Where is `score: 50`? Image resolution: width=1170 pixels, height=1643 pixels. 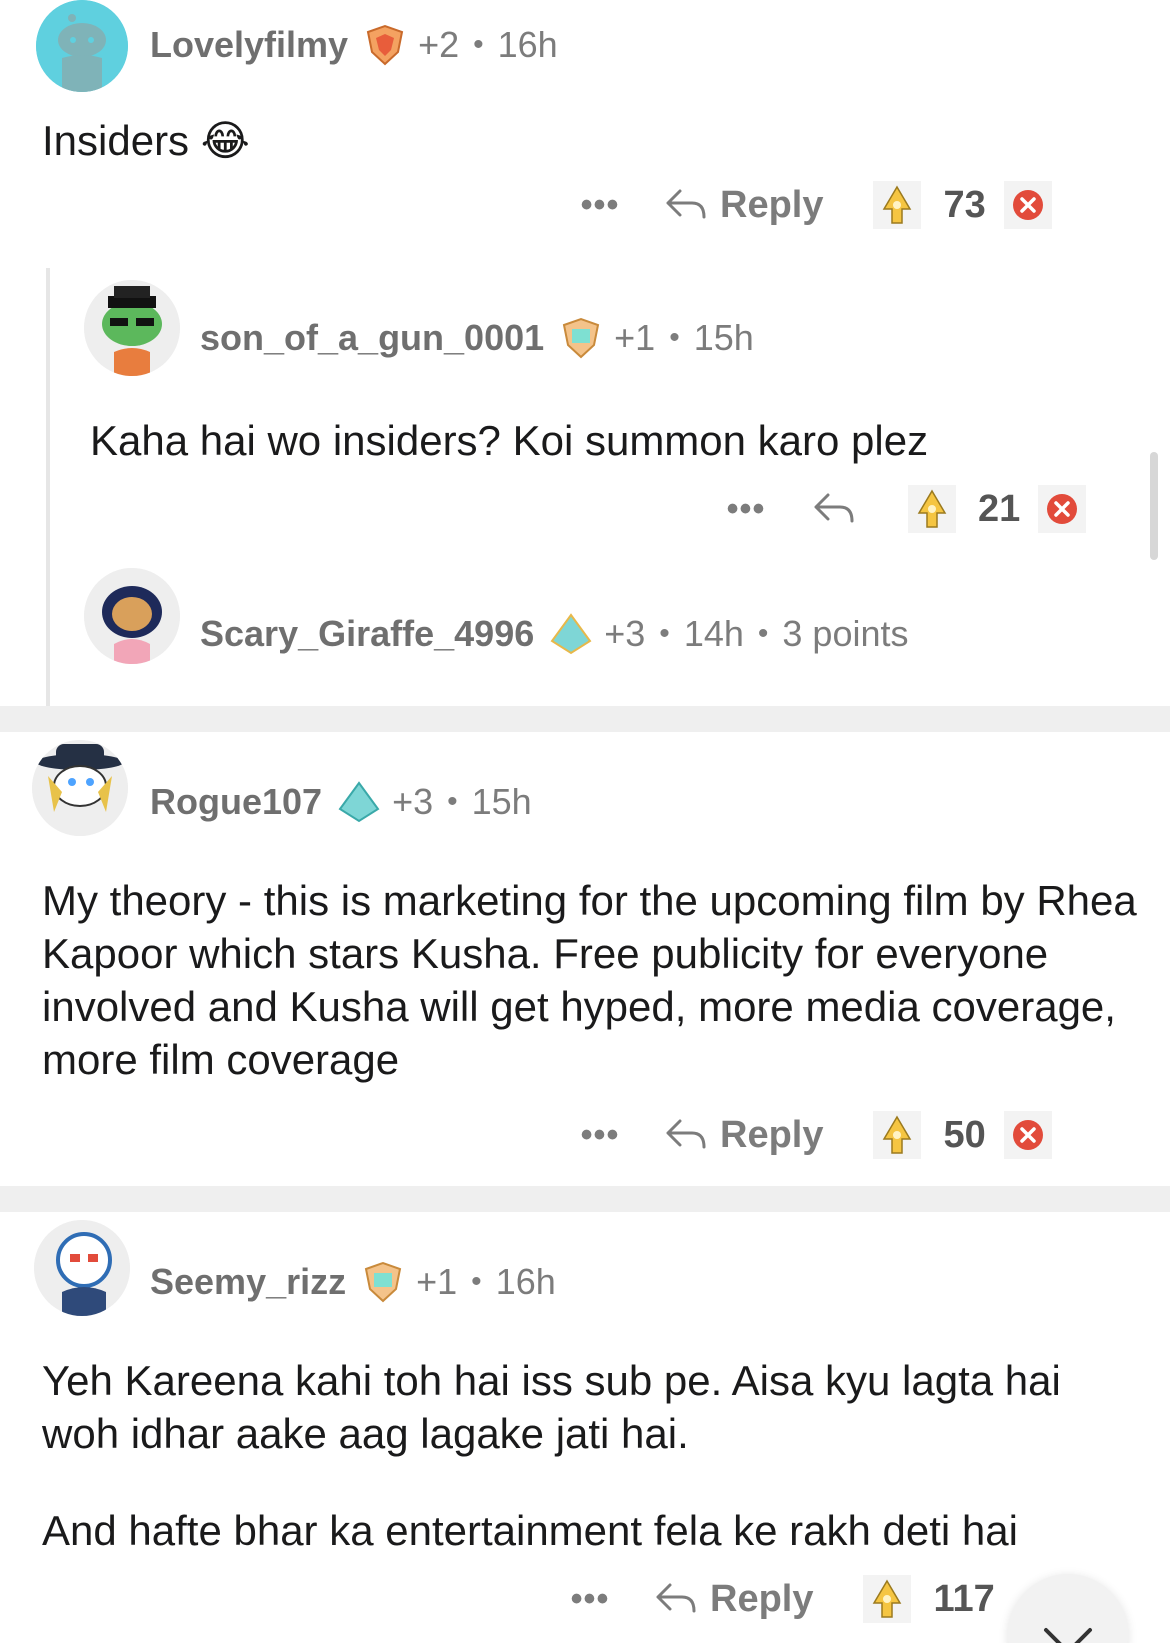 score: 50 is located at coordinates (964, 1134).